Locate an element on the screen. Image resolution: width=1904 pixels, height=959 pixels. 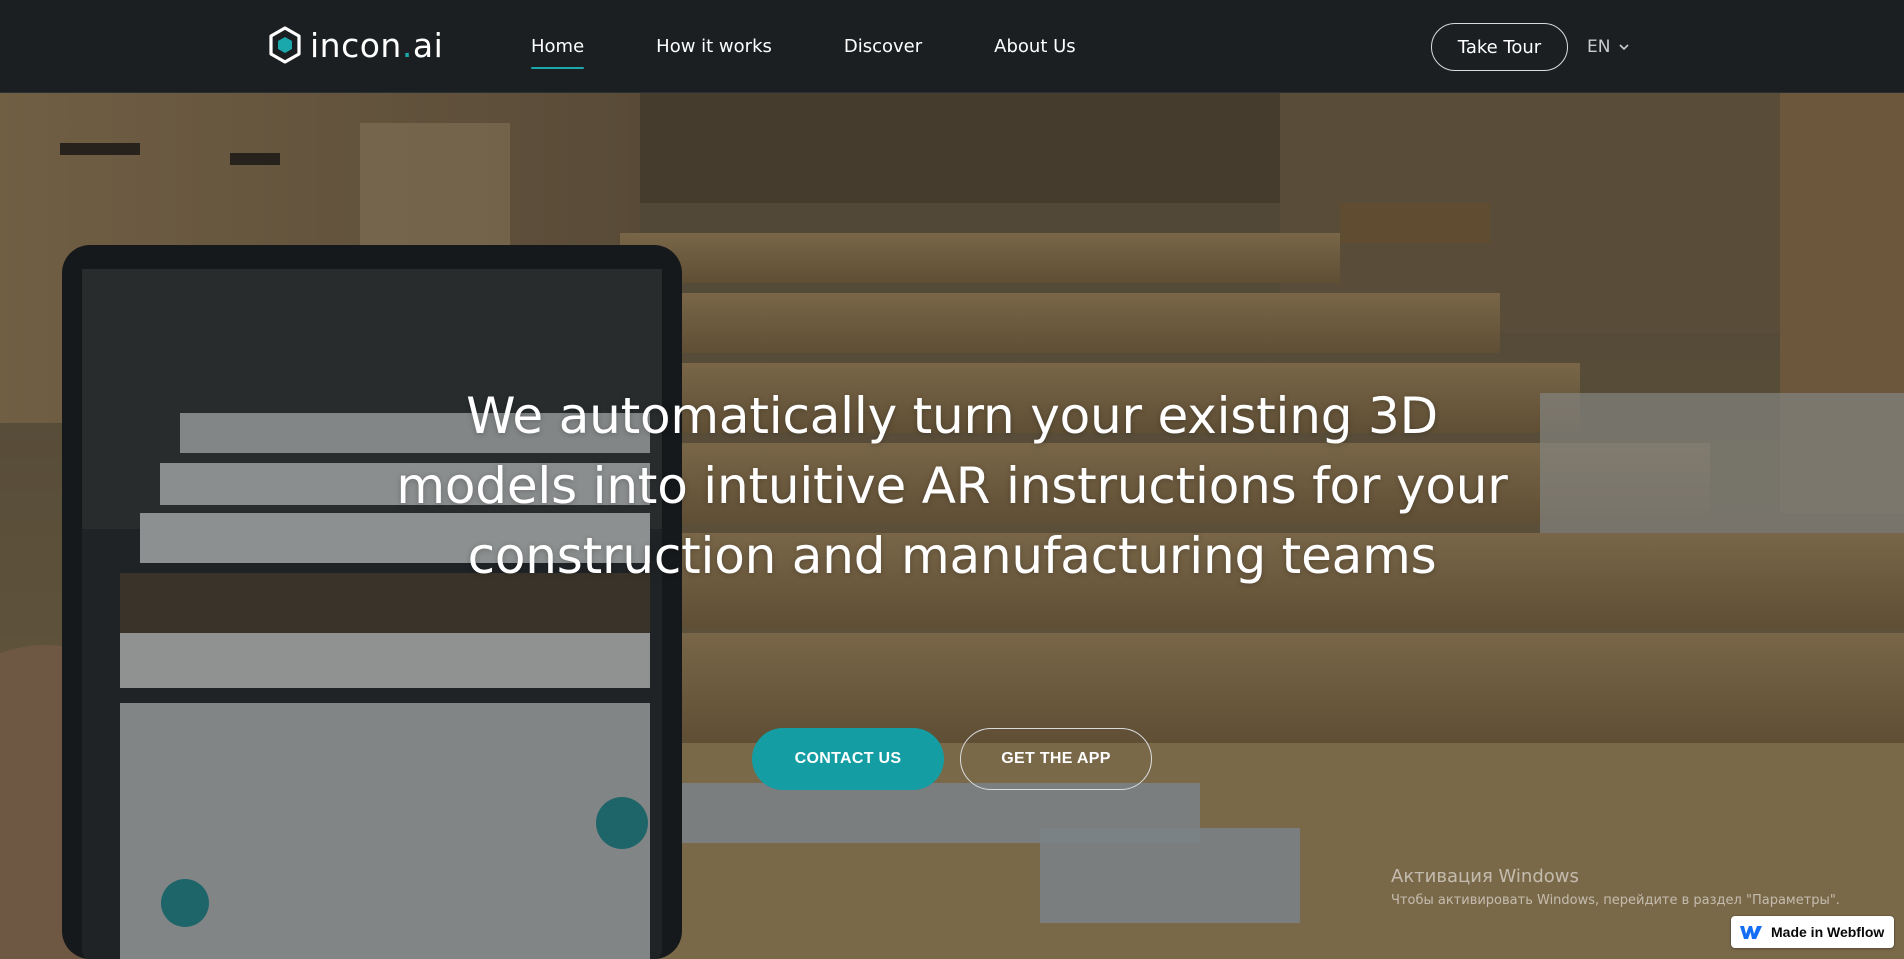
logo-wordmark: incon.ai is located at coordinates (377, 45).